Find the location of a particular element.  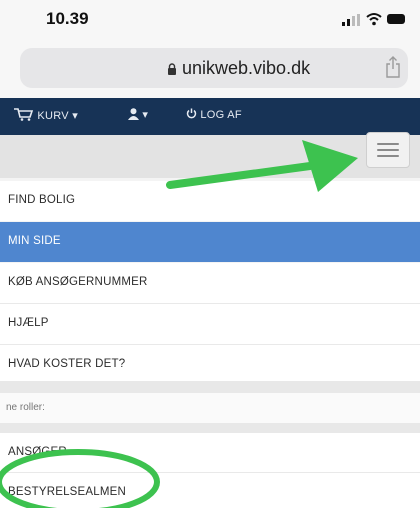

menu-item-label: FIND BOLIG is located at coordinates (42, 200).